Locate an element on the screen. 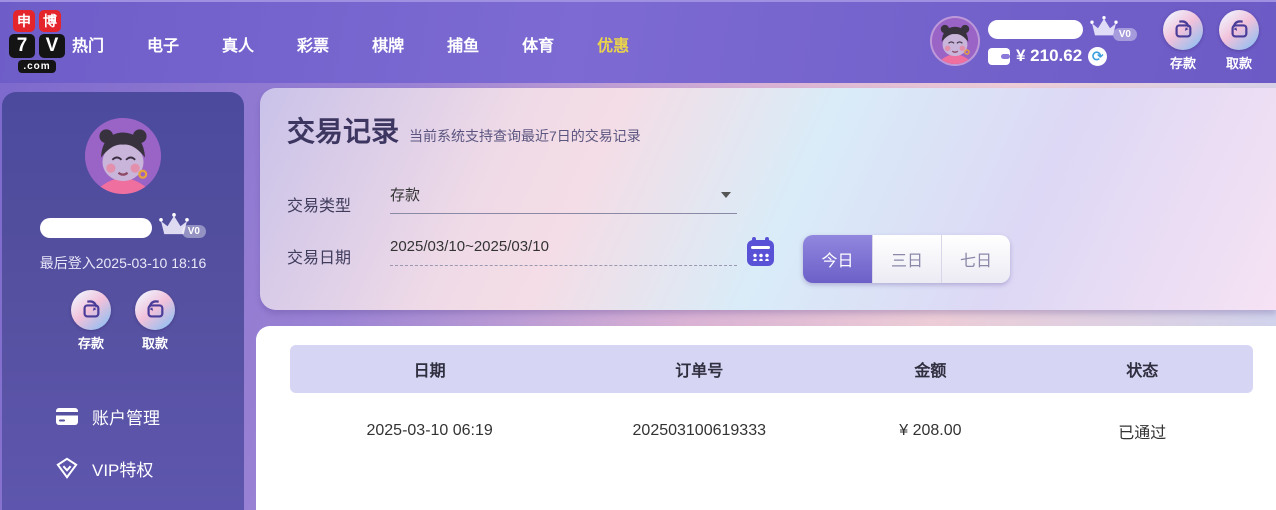  avatar-image is located at coordinates (955, 41).